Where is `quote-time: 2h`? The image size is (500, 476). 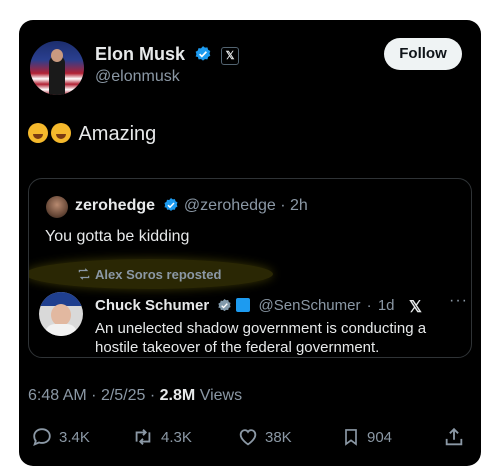 quote-time: 2h is located at coordinates (299, 205).